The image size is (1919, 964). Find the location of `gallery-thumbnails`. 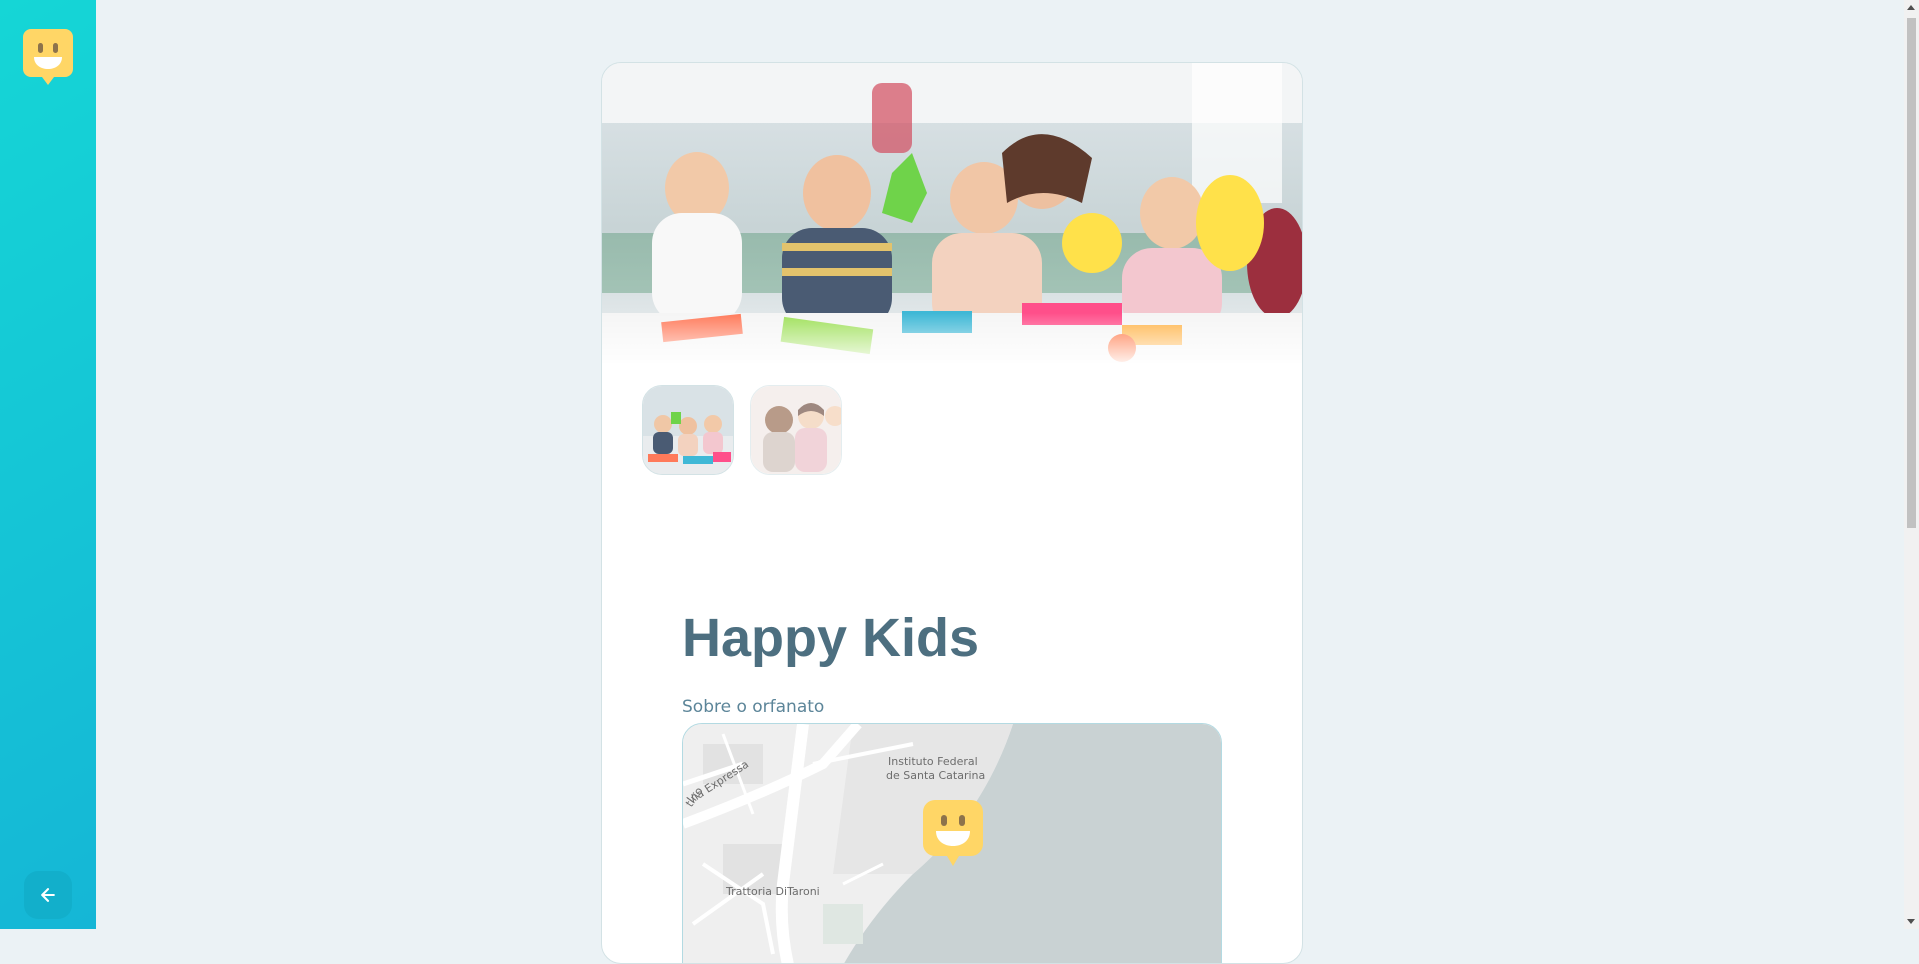

gallery-thumbnails is located at coordinates (742, 430).